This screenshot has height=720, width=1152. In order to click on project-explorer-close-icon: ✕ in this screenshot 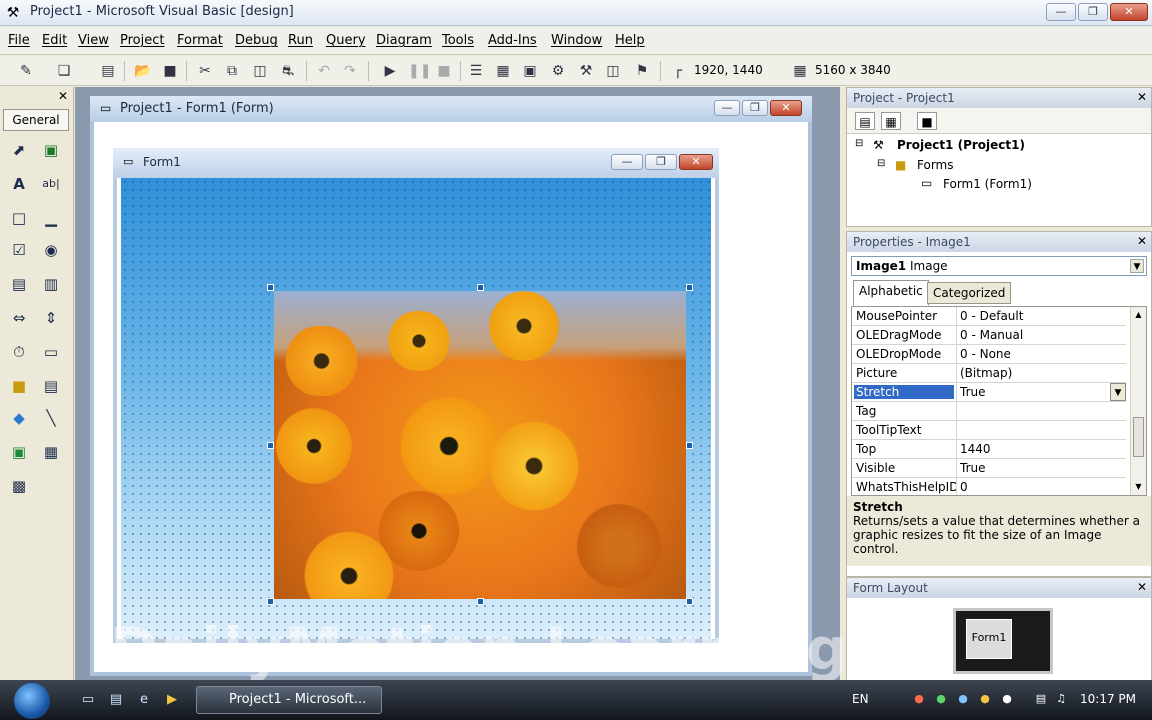, I will do `click(1142, 97)`.